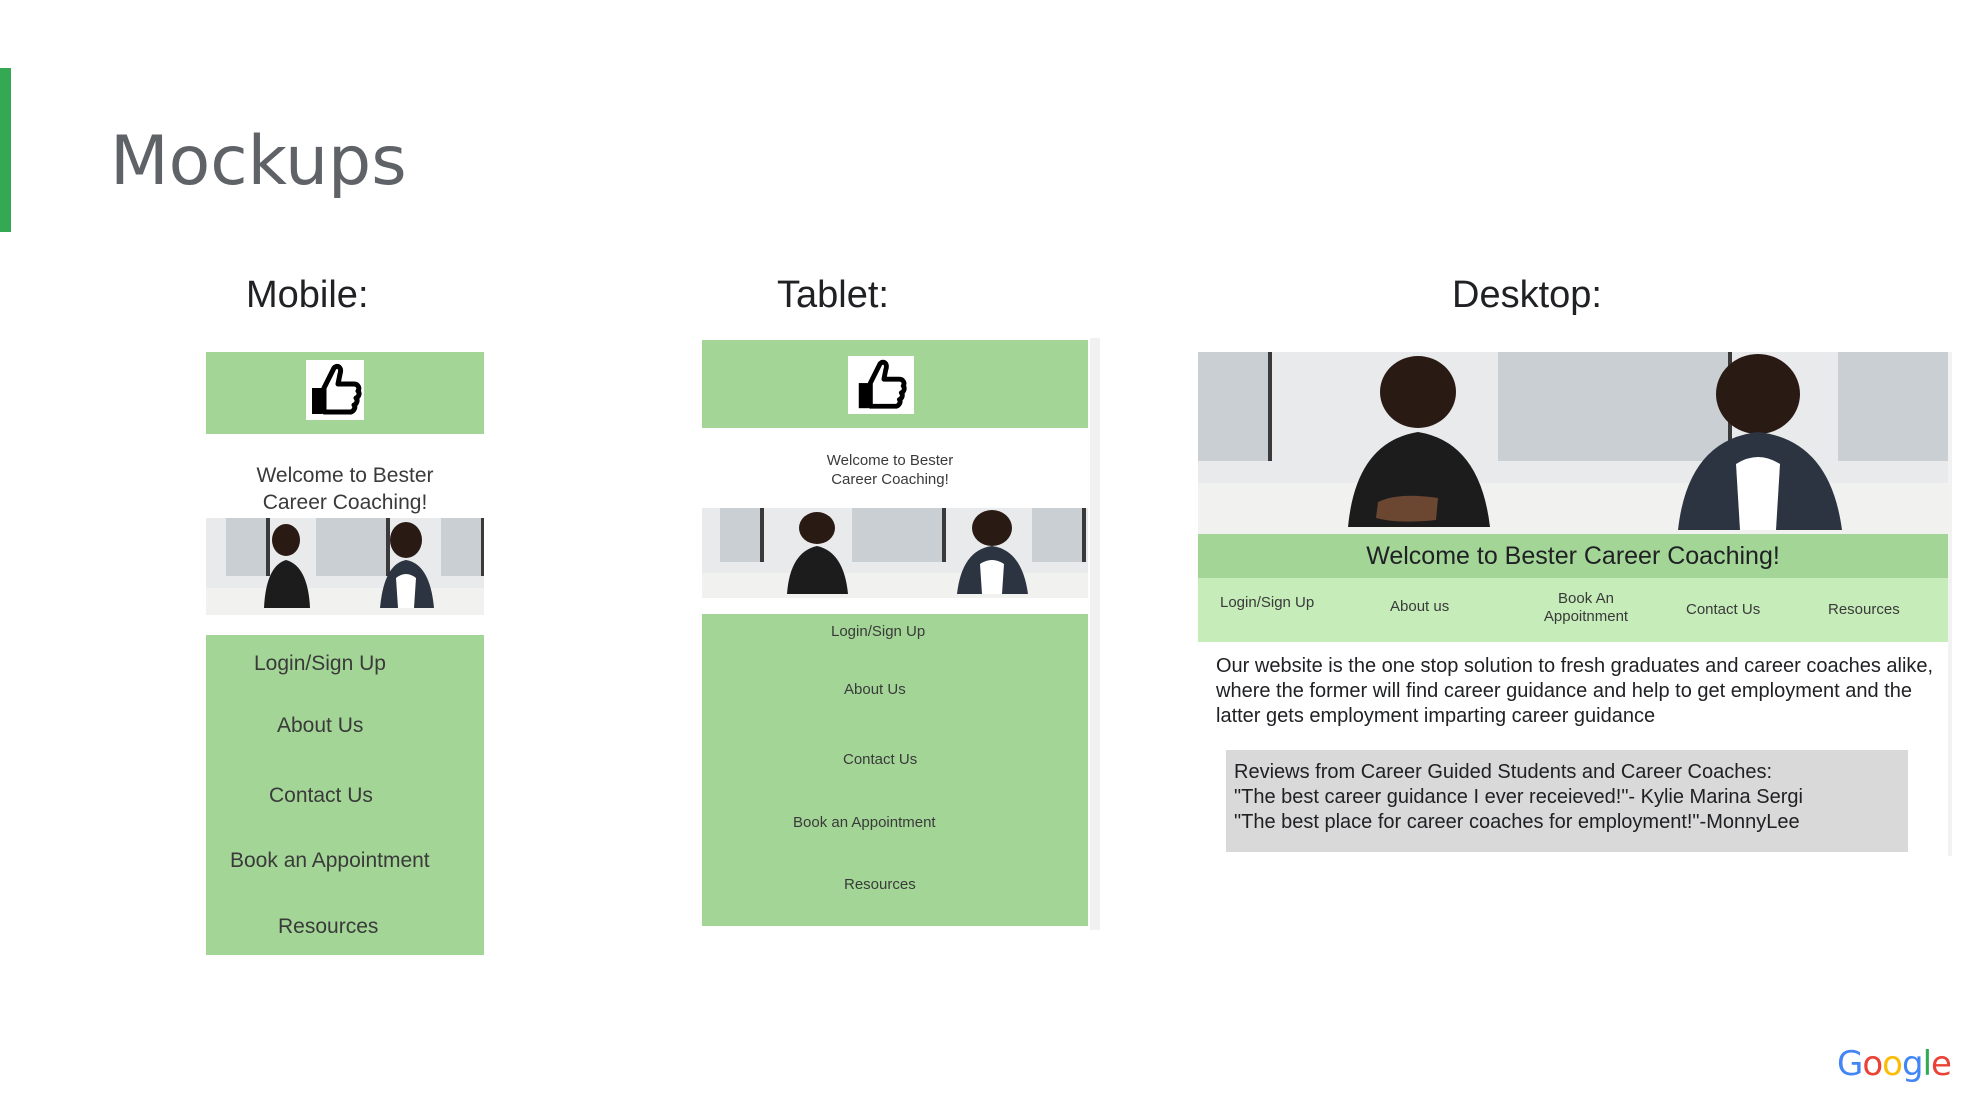 The width and height of the screenshot is (1975, 1110). Describe the element at coordinates (1894, 1064) in the screenshot. I see `google-logo: Google` at that location.